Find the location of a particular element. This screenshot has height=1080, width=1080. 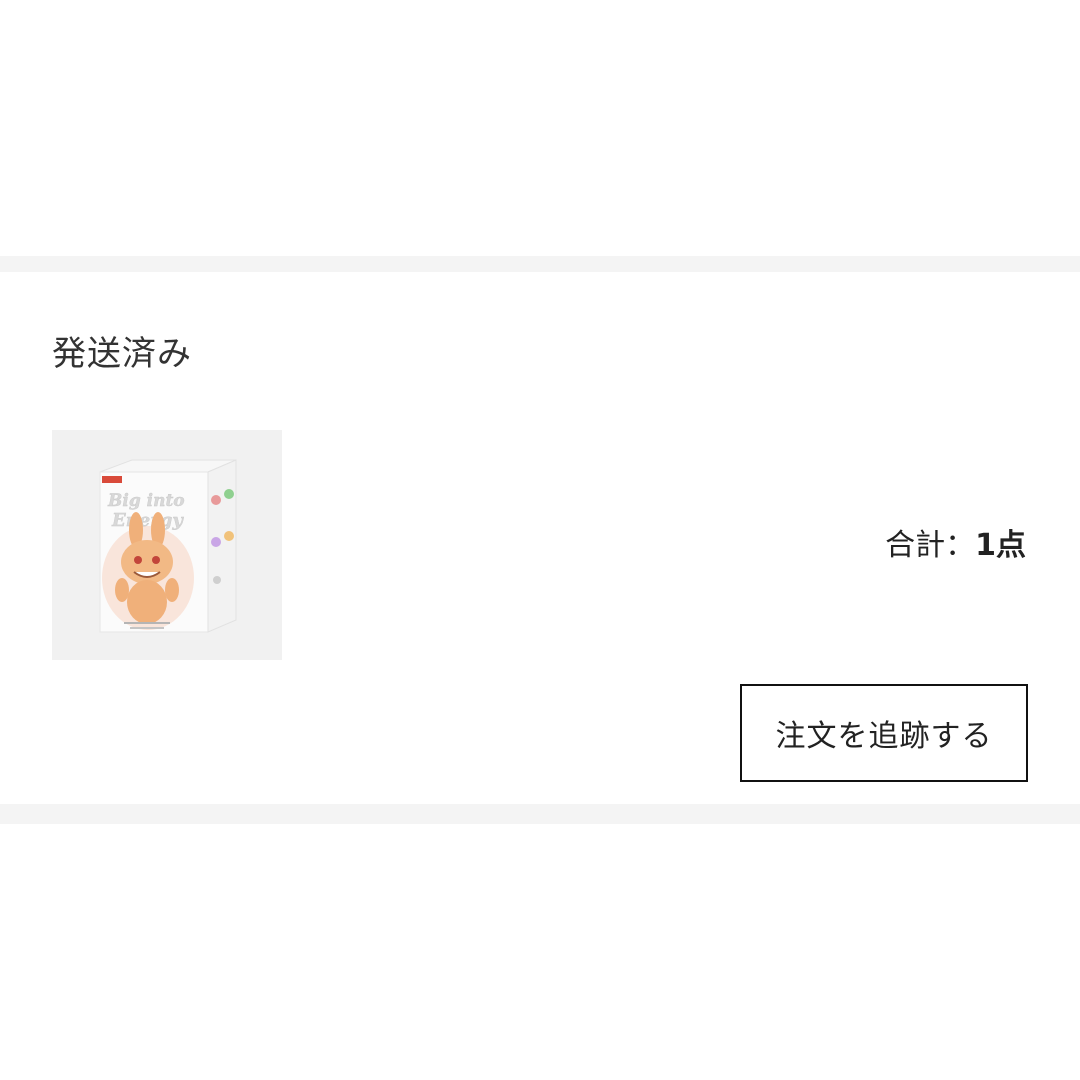

order-total: 合計：1点 is located at coordinates (955, 546).